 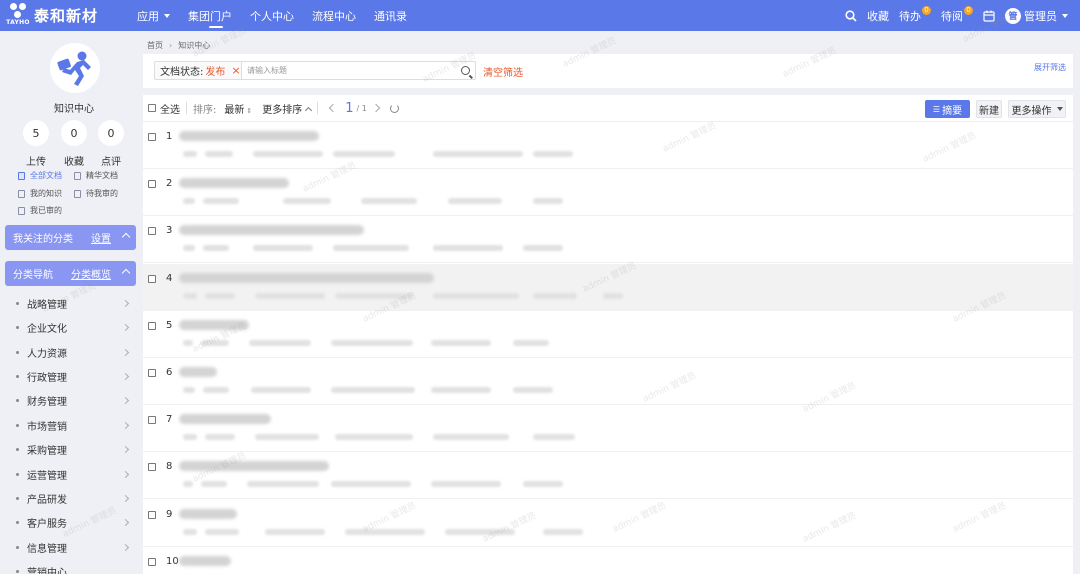 What do you see at coordinates (171, 45) in the screenshot?
I see `chevron-right-icon: ›` at bounding box center [171, 45].